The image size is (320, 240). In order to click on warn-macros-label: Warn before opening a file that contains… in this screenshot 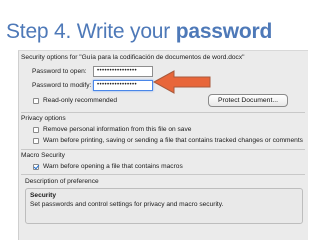, I will do `click(113, 166)`.